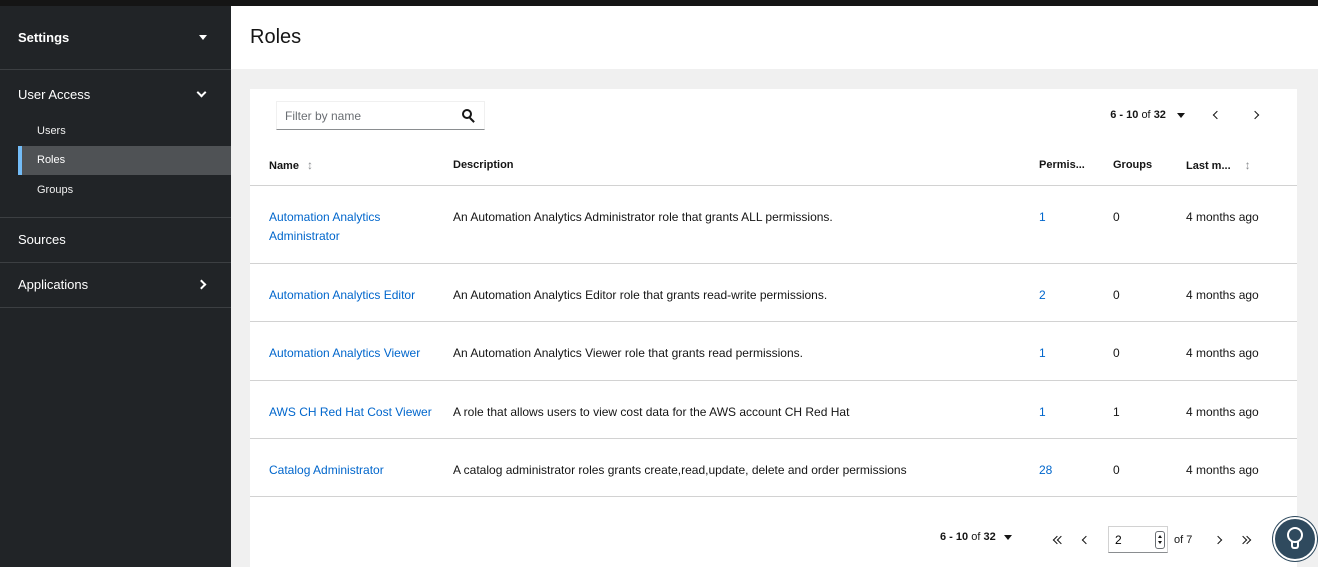  What do you see at coordinates (1187, 115) in the screenshot?
I see `pagination-top: 6 - 10 of 32` at bounding box center [1187, 115].